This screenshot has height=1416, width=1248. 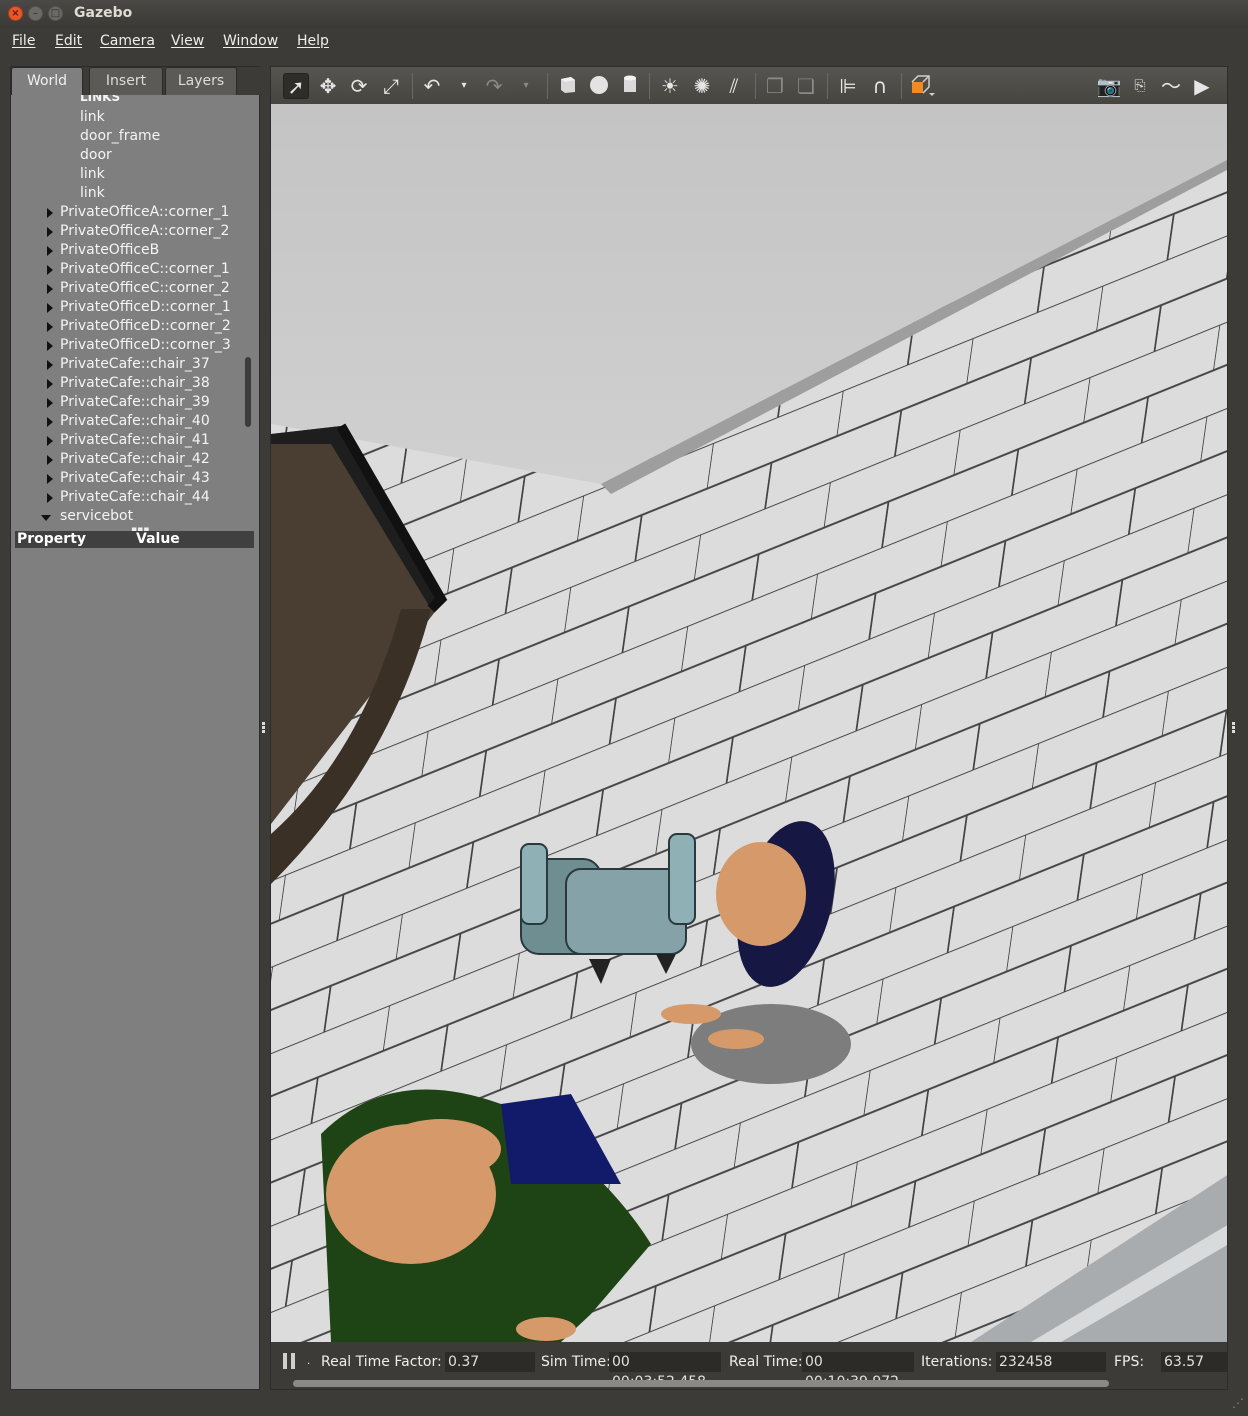 I want to click on tree-model-label: PrivateOfficeB, so click(x=110, y=250).